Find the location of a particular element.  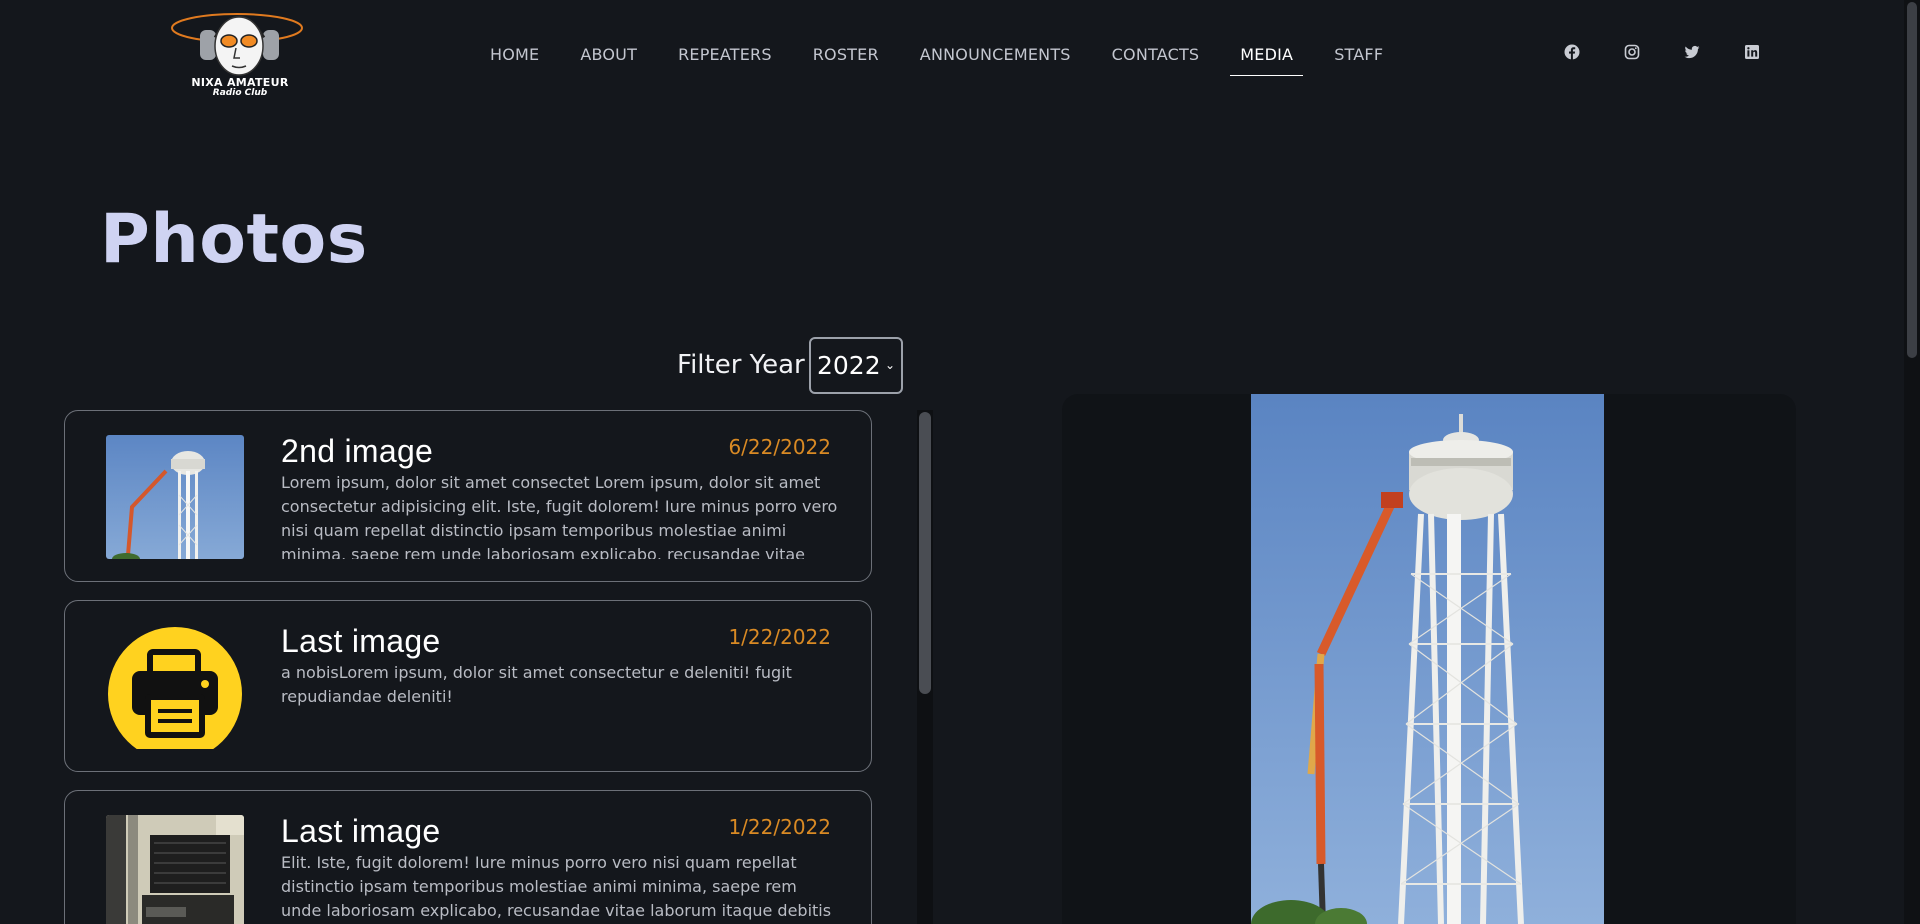

equipment-rack-photo is located at coordinates (175, 869).